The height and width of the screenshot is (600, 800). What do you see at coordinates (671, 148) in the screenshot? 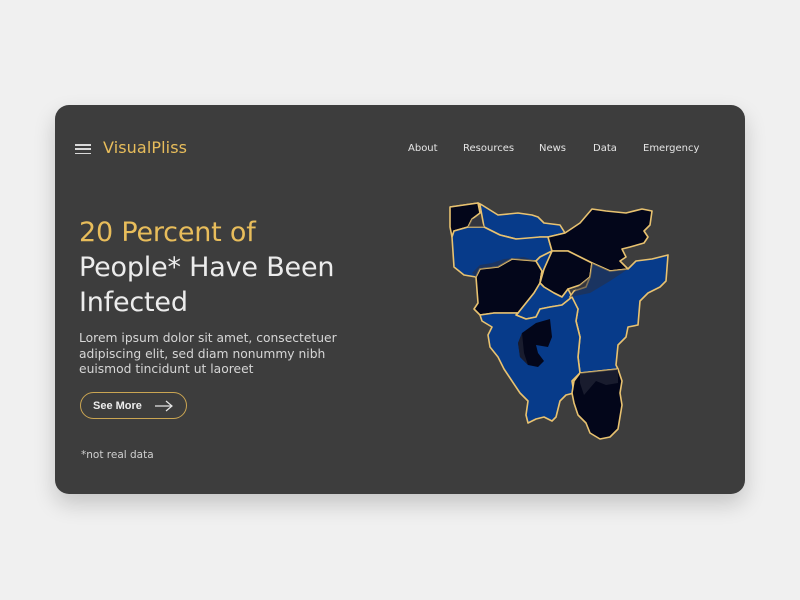
I see `nav-emergency: Emergency` at bounding box center [671, 148].